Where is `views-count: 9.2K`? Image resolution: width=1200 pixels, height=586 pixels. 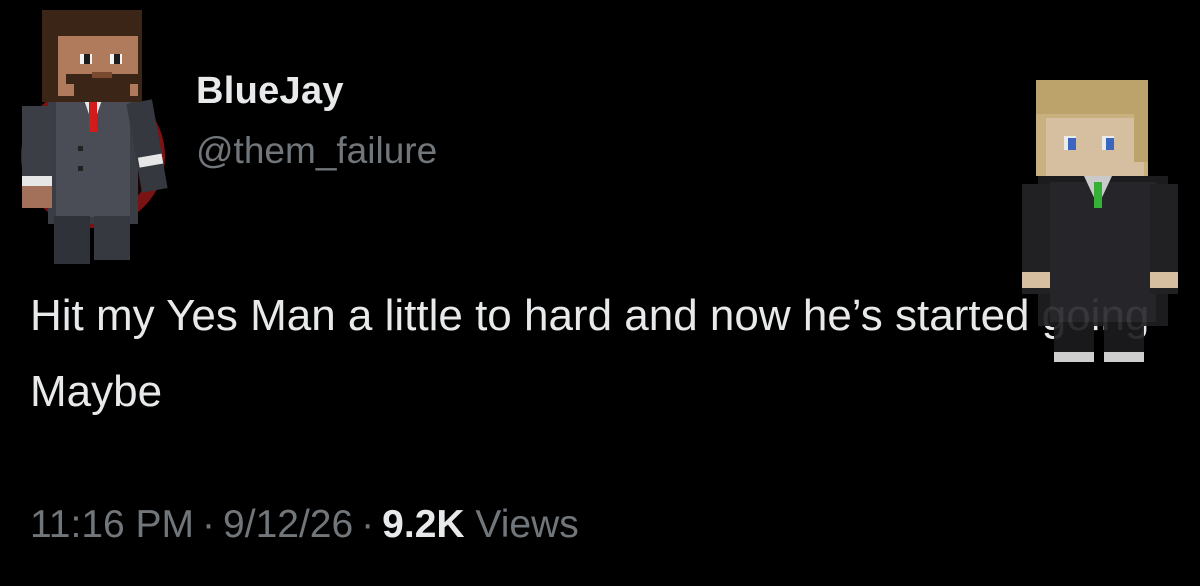
views-count: 9.2K is located at coordinates (423, 524).